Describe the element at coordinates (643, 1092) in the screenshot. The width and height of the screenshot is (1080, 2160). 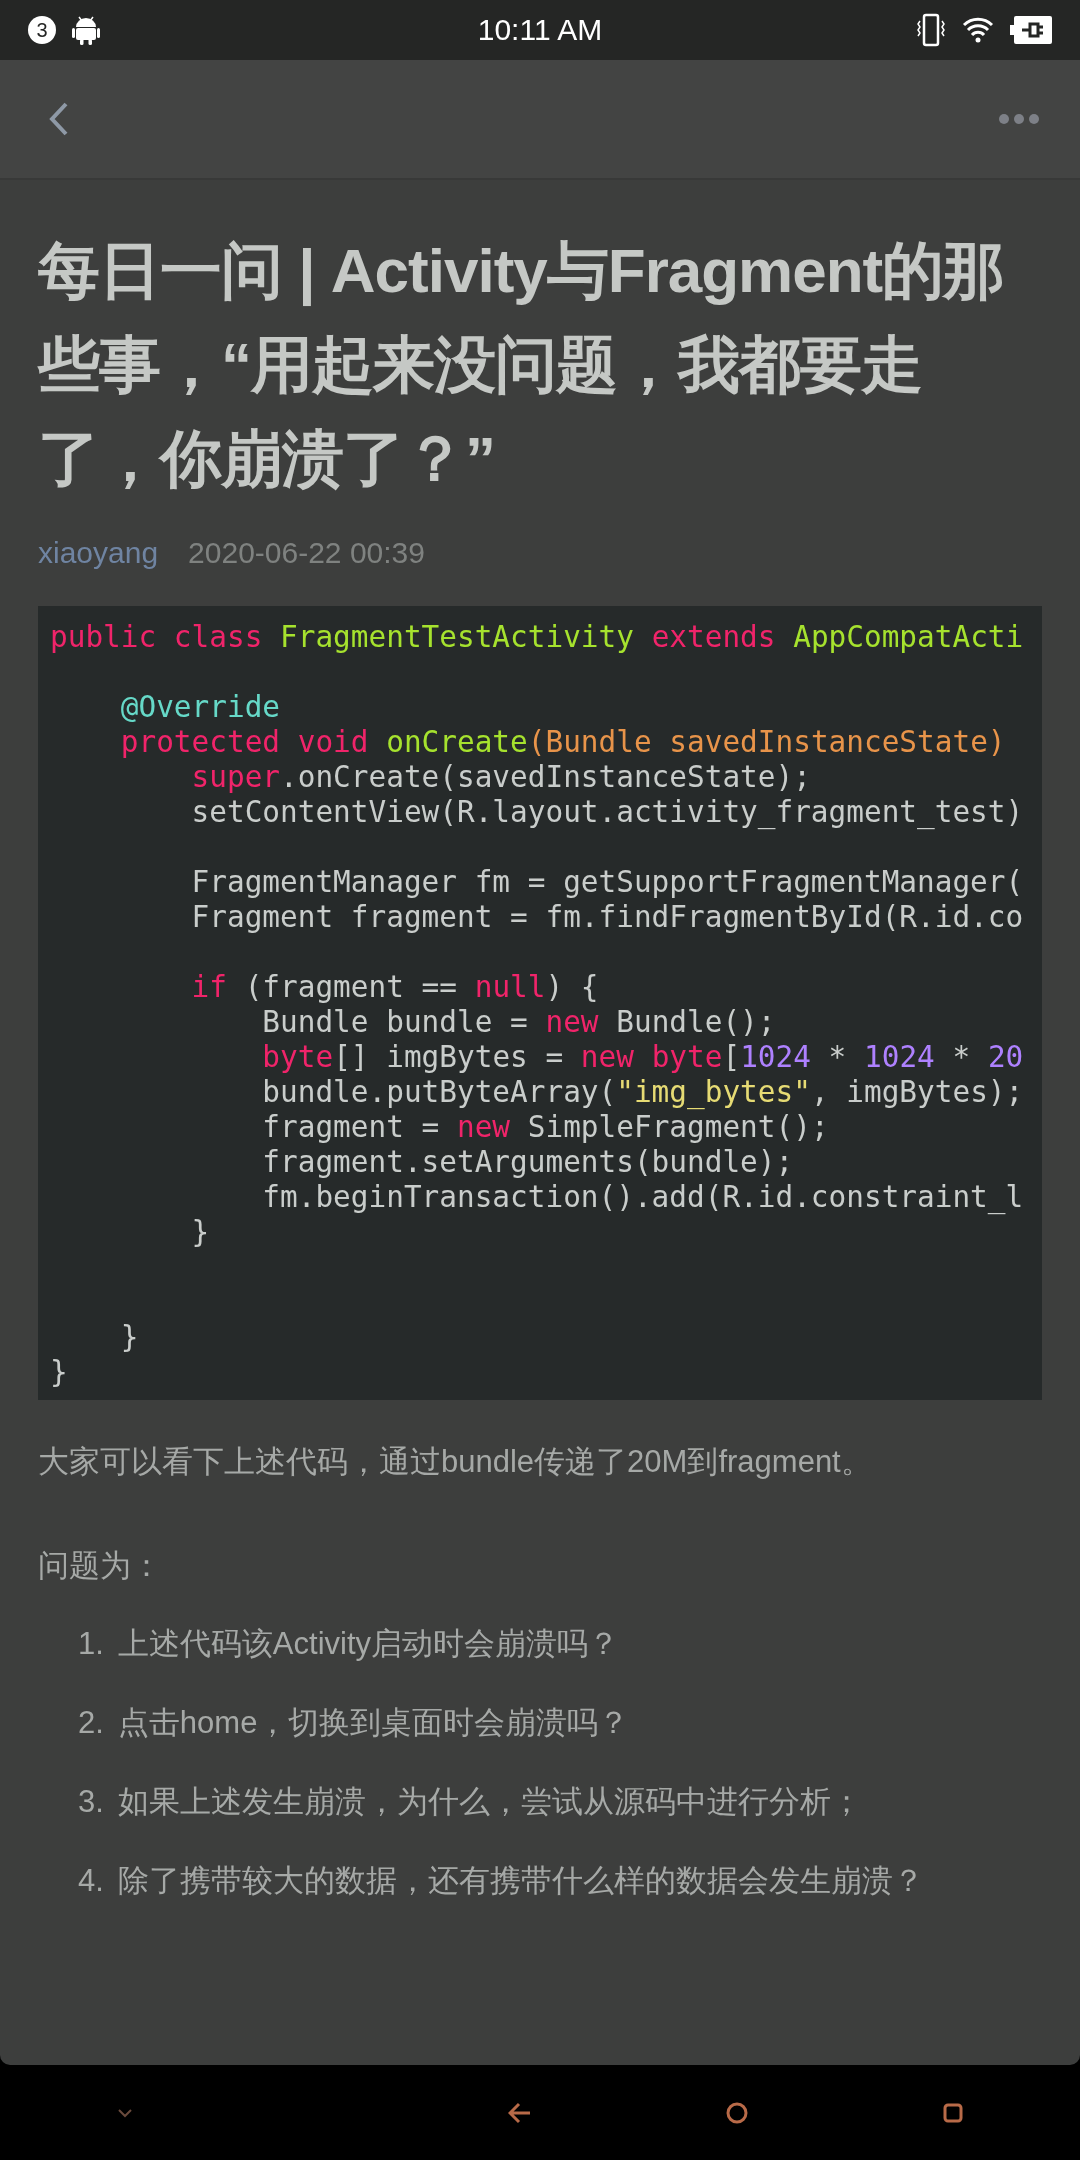
I see `code-line: bundle.putByteArray("img_bytes", imgBytes);` at that location.